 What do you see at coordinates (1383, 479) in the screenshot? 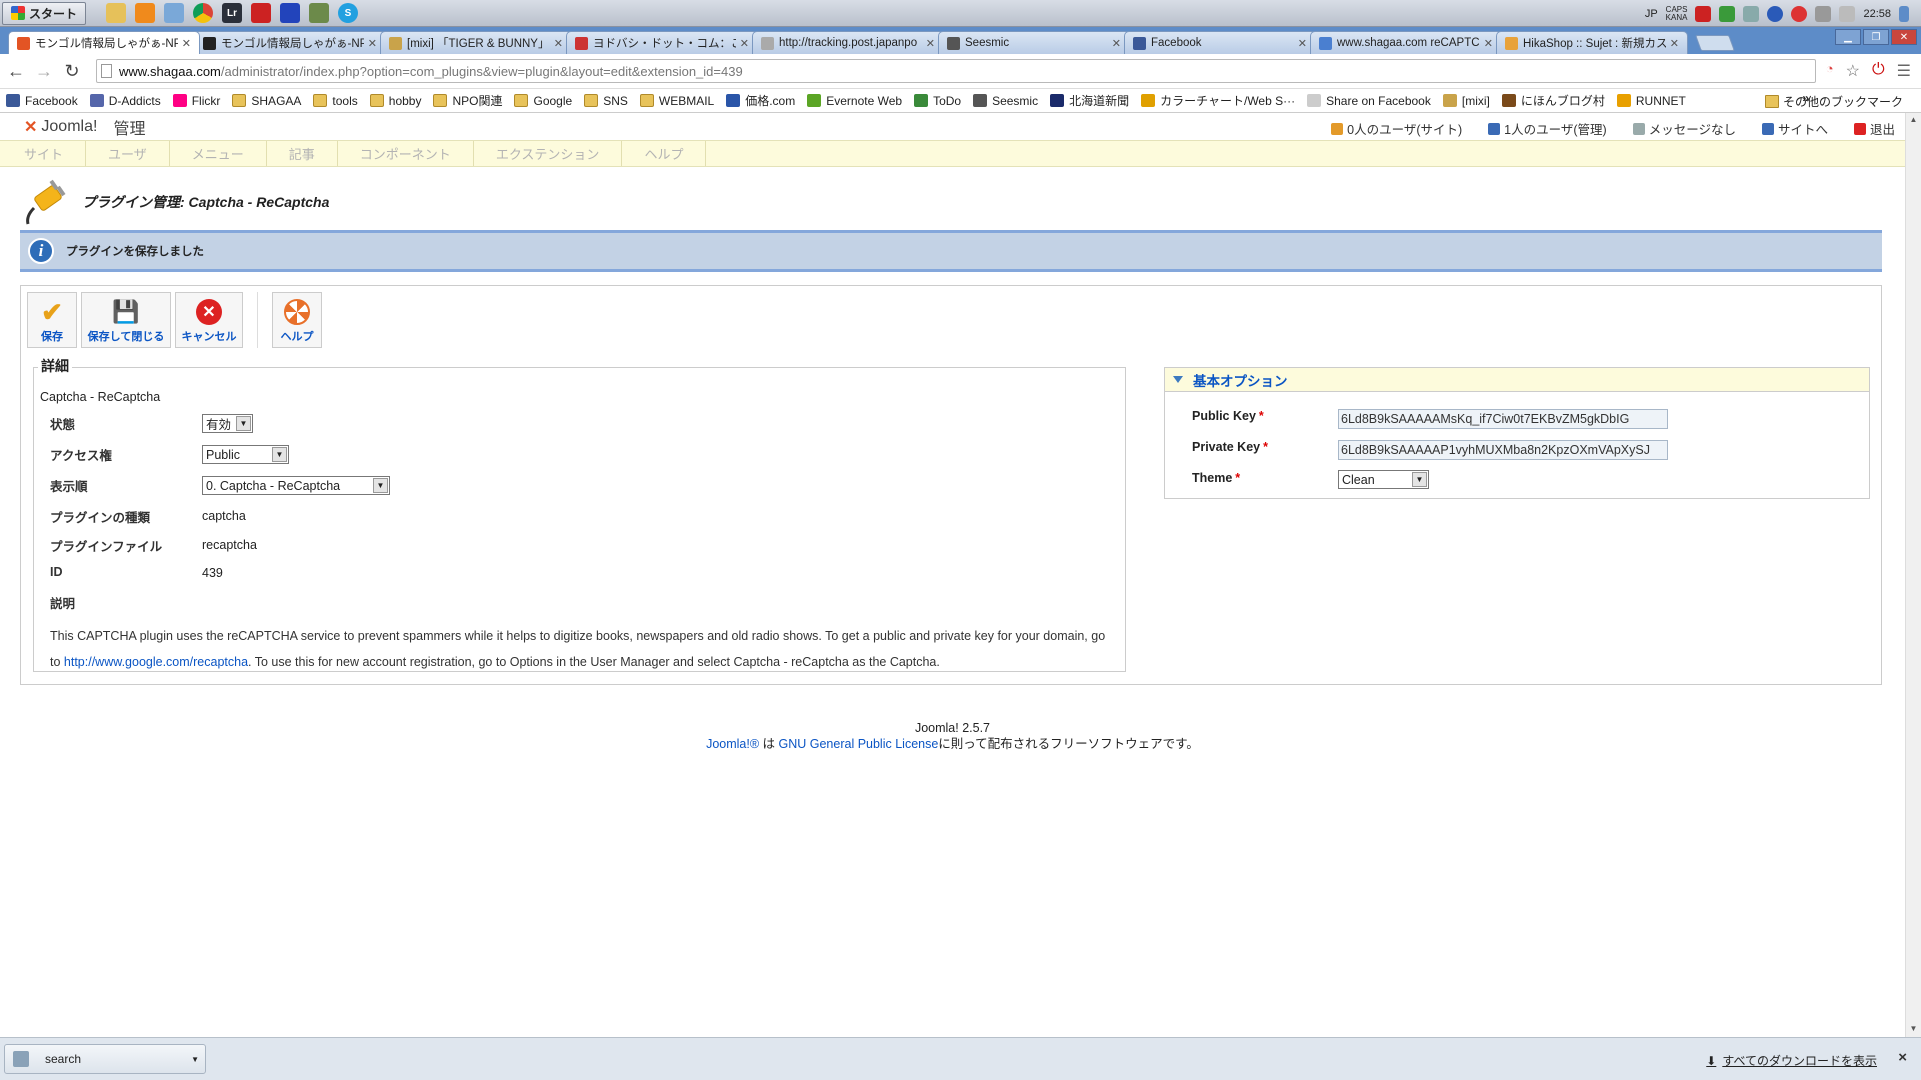
I see `theme-select: Clean ▼` at bounding box center [1383, 479].